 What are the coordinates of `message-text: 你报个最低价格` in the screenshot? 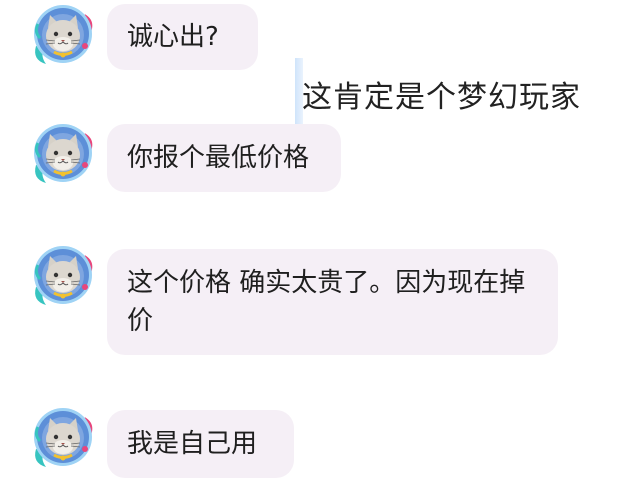 It's located at (218, 158).